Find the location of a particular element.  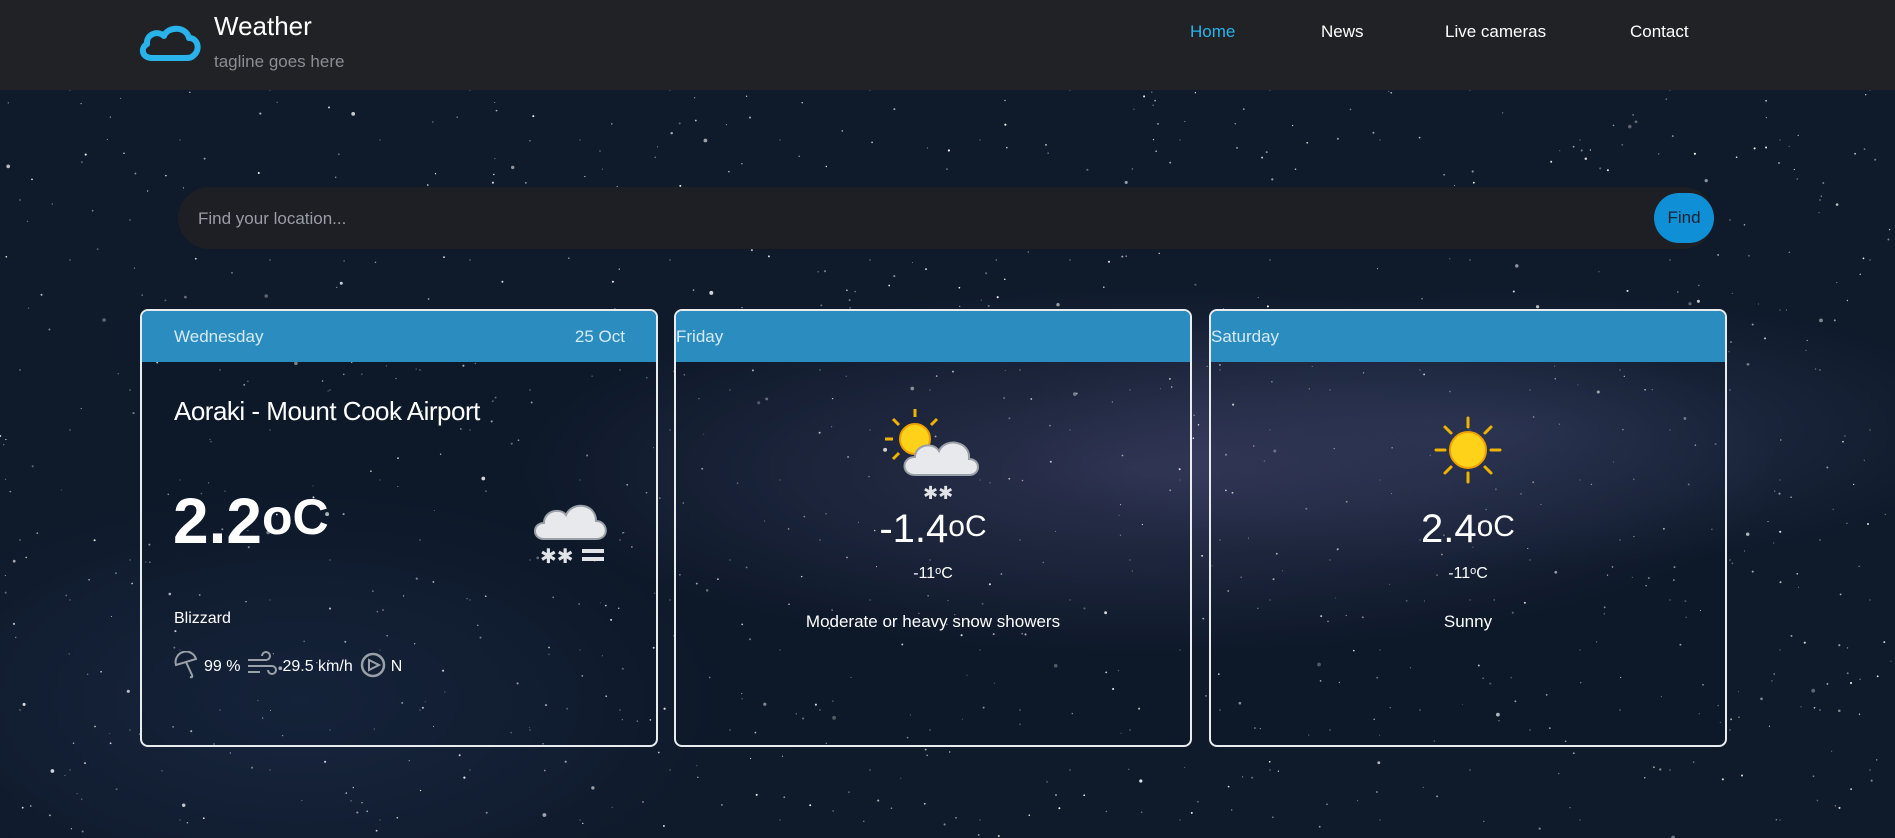

forecast-card-header: Friday is located at coordinates (933, 336).